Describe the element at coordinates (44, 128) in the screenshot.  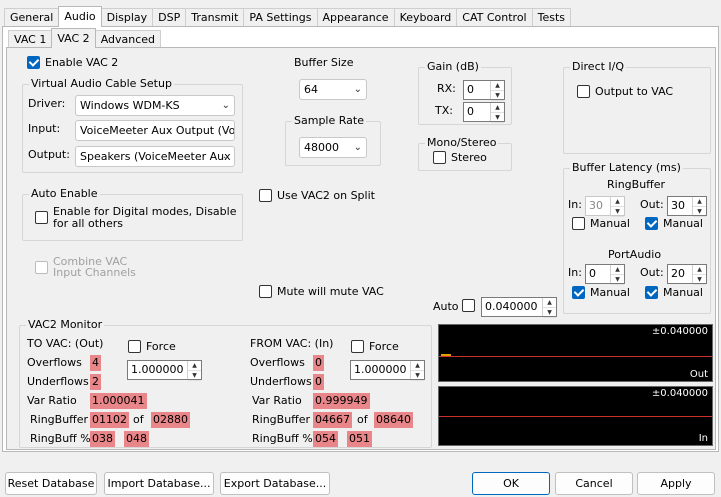
I see `input-label: Input:` at that location.